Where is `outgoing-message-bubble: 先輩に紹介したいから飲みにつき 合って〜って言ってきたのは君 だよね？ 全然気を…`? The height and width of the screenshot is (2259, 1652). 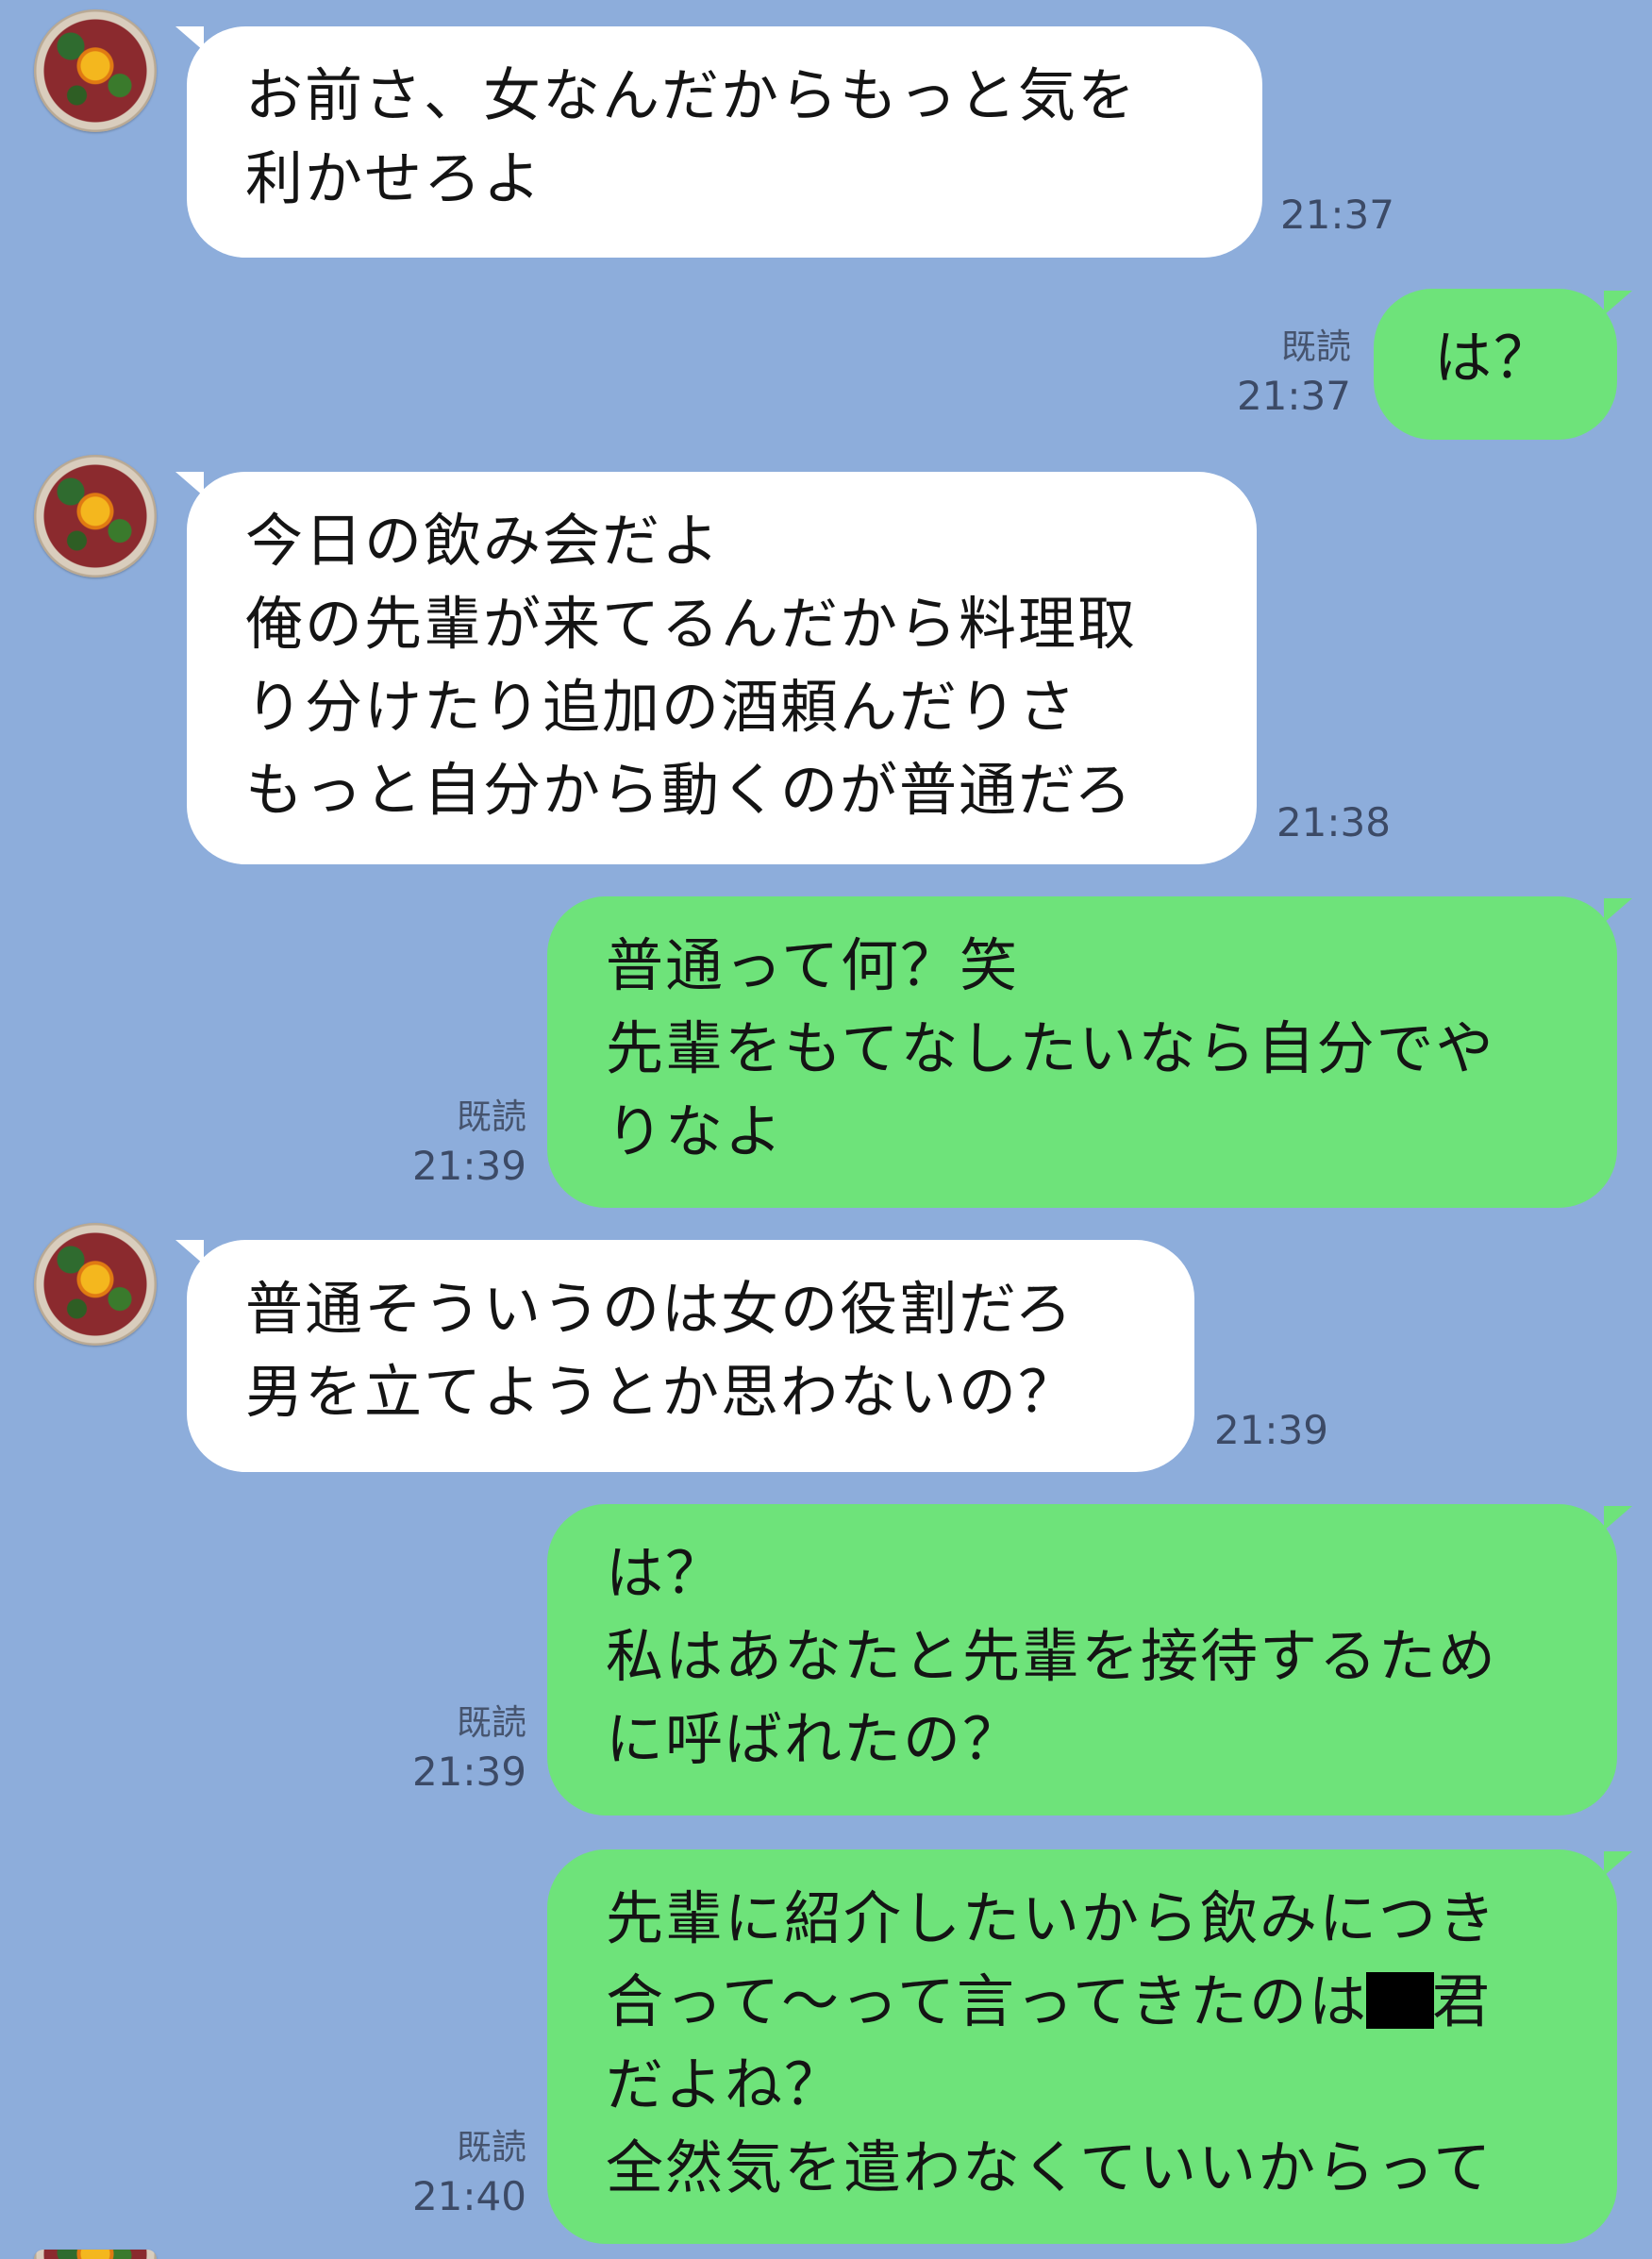 outgoing-message-bubble: 先輩に紹介したいから飲みにつき 合って〜って言ってきたのは君 だよね？ 全然気を… is located at coordinates (1082, 2046).